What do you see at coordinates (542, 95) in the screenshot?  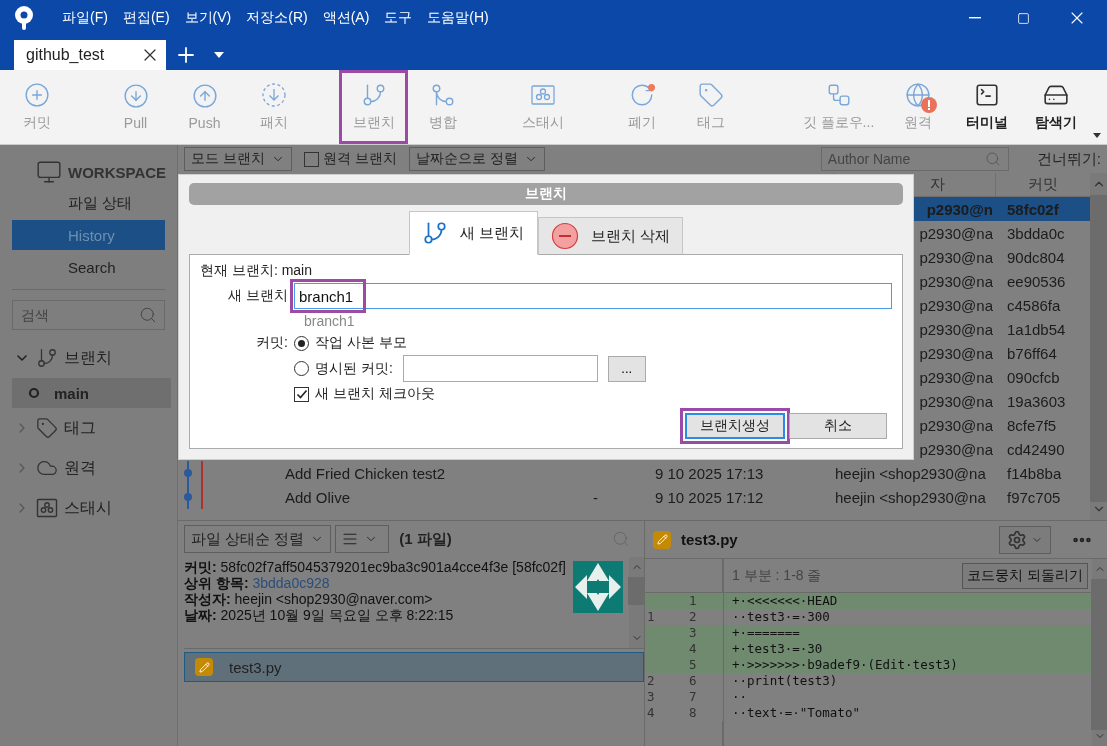 I see `stash-icon` at bounding box center [542, 95].